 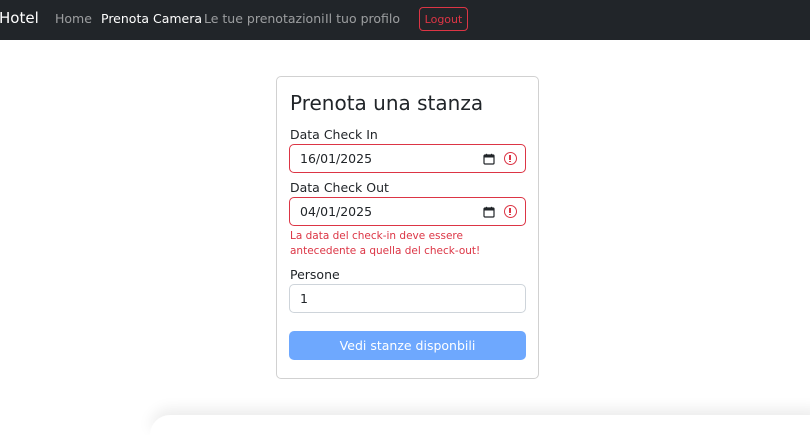 I want to click on nav-prenota-camera: Prenota Camera, so click(x=151, y=18).